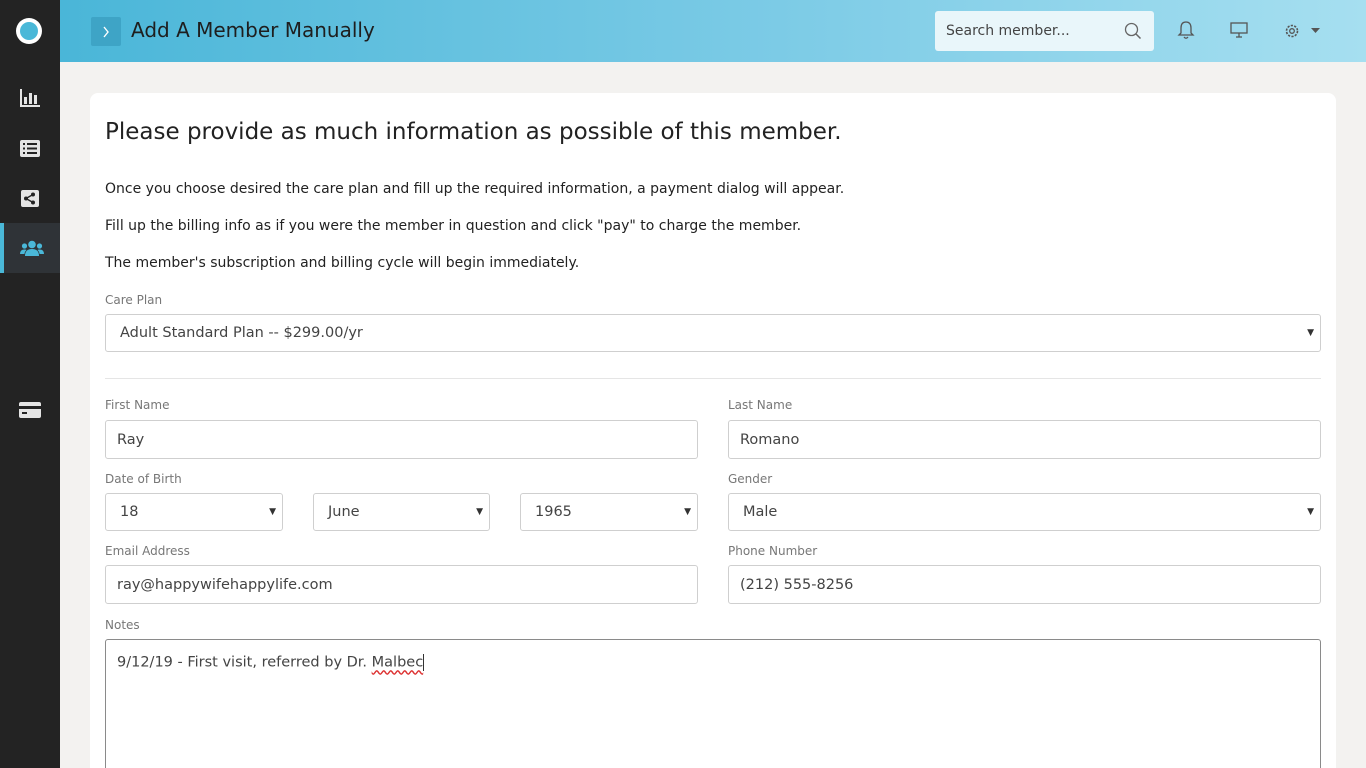 Image resolution: width=1366 pixels, height=768 pixels. I want to click on phone-field: (212) 555-8256, so click(1024, 584).